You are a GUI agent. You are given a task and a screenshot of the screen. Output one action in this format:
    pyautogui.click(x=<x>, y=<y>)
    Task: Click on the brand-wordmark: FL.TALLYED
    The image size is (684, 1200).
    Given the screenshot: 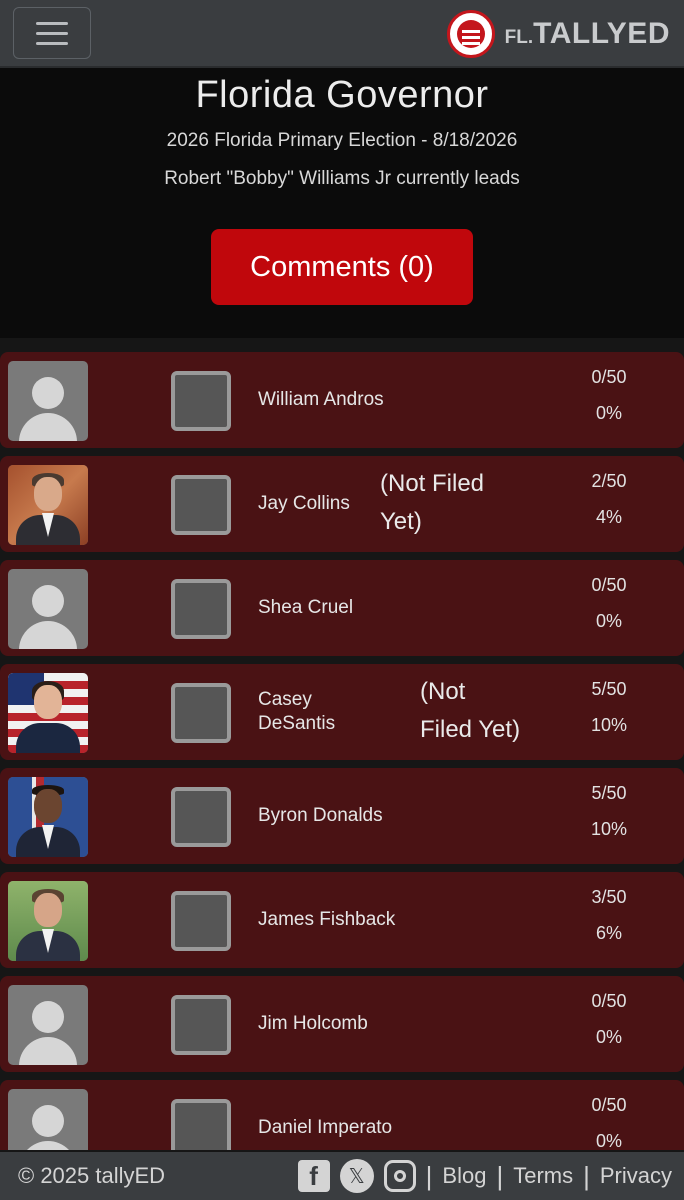 What is the action you would take?
    pyautogui.click(x=587, y=33)
    